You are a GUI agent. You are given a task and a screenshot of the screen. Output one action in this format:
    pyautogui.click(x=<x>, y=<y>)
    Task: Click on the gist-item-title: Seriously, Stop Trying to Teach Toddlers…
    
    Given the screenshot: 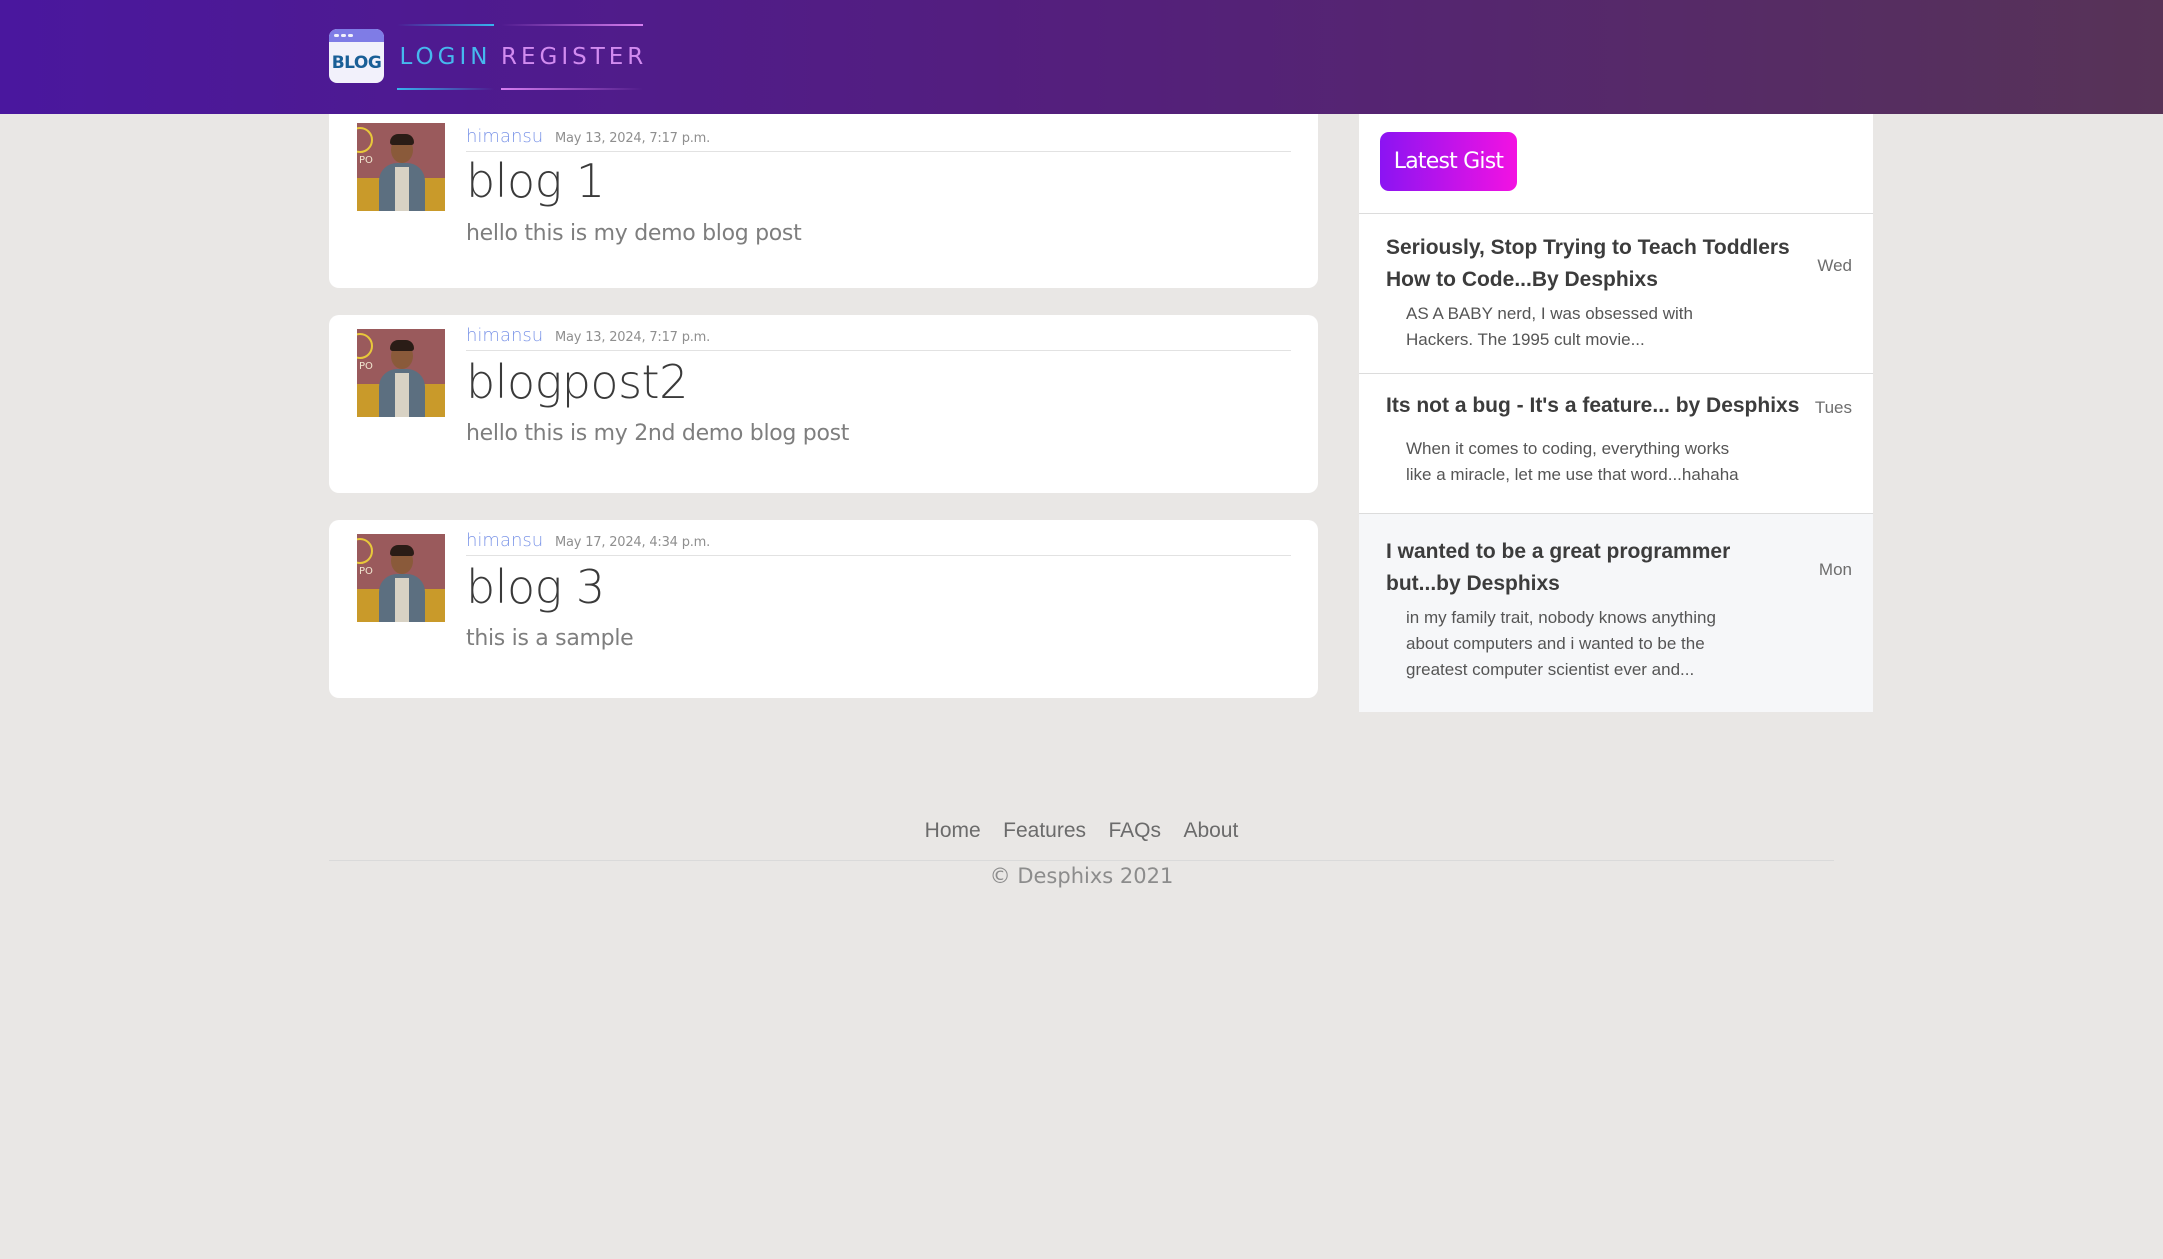 What is the action you would take?
    pyautogui.click(x=1588, y=263)
    